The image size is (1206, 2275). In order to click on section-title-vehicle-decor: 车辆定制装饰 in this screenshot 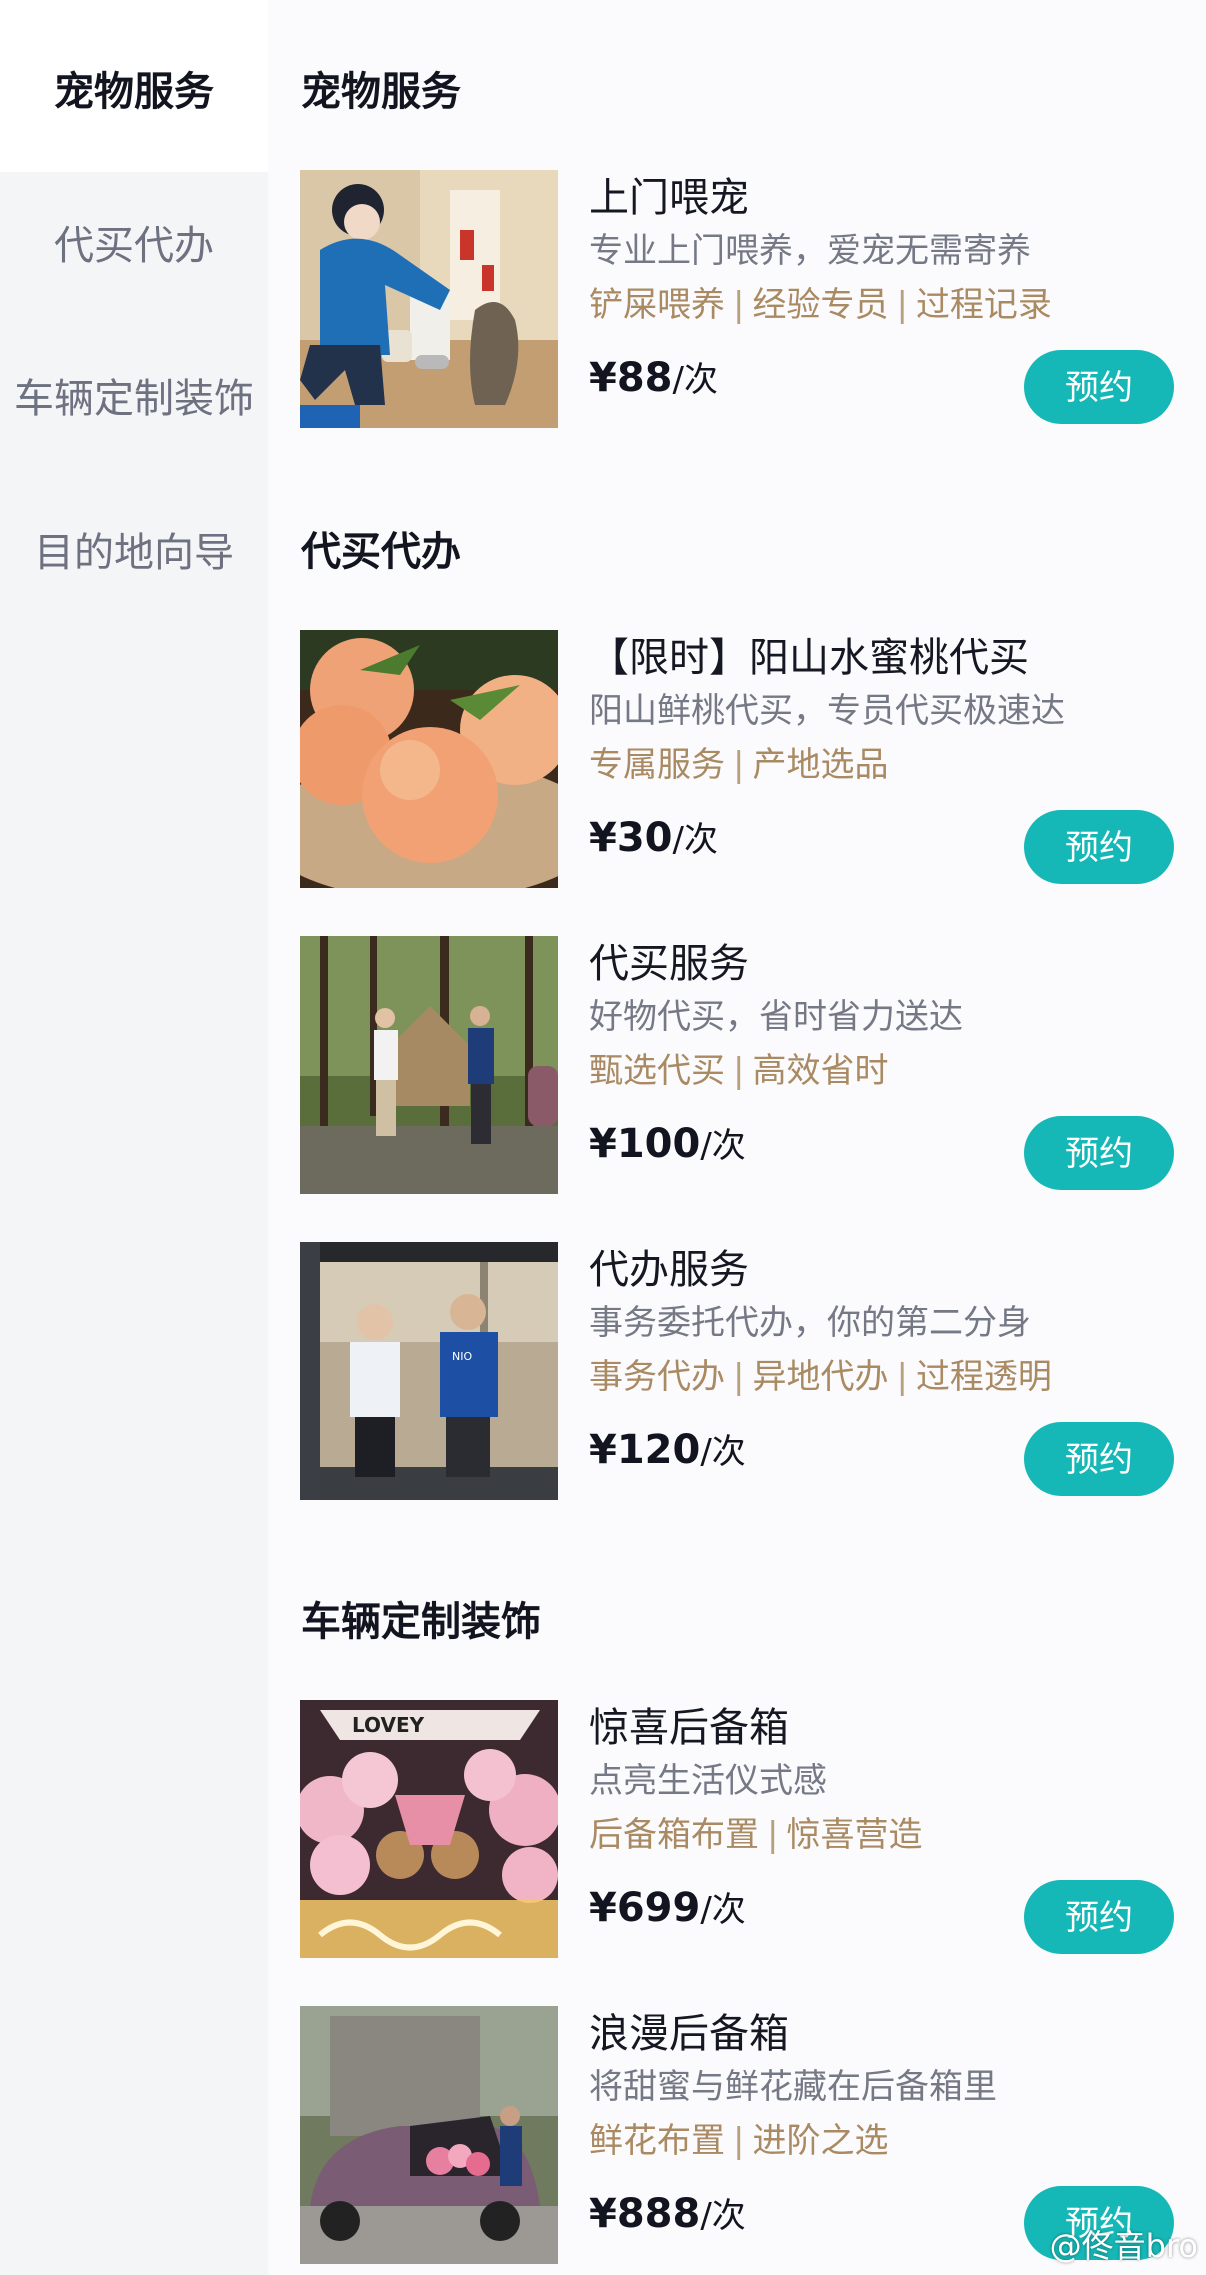, I will do `click(421, 1622)`.